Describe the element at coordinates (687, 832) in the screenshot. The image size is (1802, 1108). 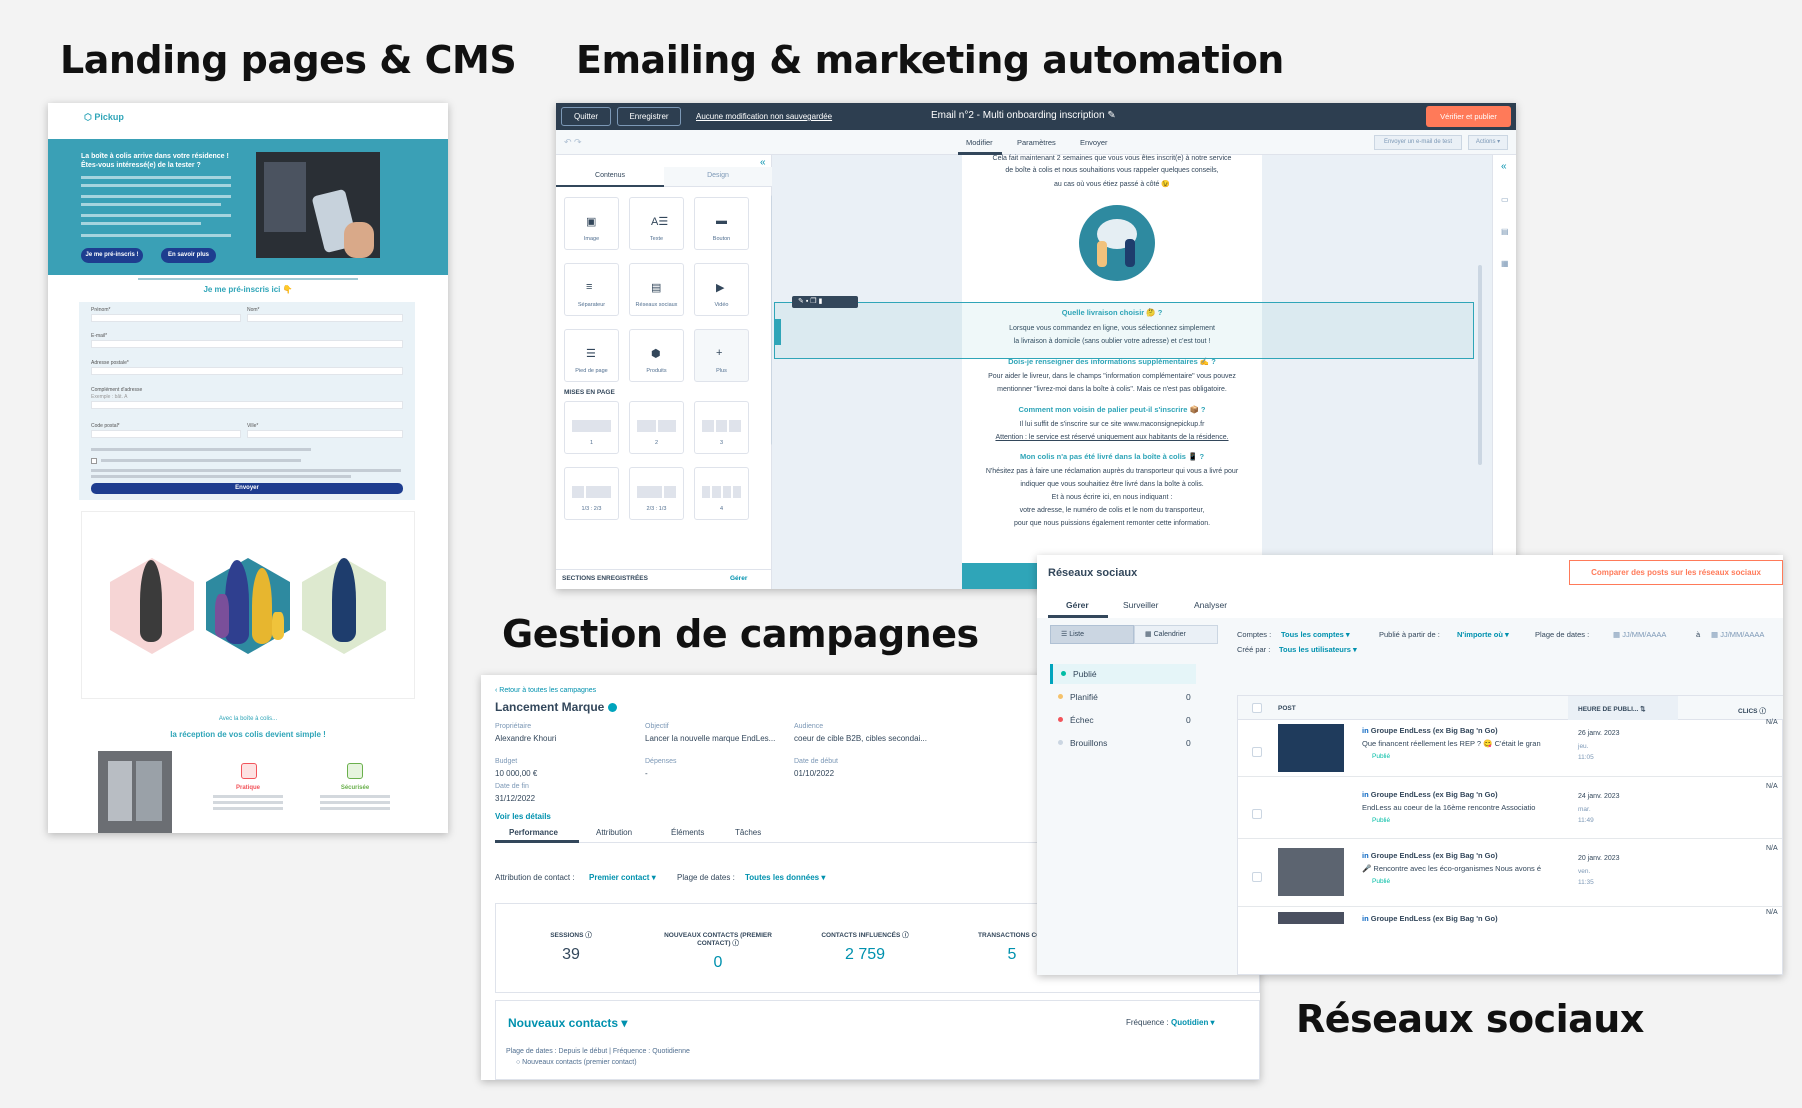
I see `tab-elements: Éléments` at that location.